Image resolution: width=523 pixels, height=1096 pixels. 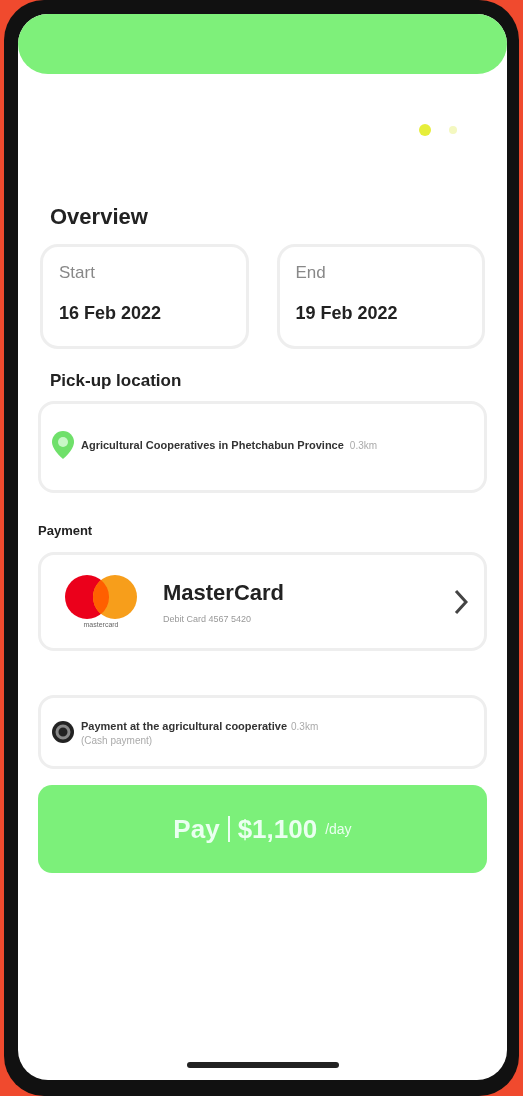 What do you see at coordinates (66, 530) in the screenshot?
I see `section-title: Payment` at bounding box center [66, 530].